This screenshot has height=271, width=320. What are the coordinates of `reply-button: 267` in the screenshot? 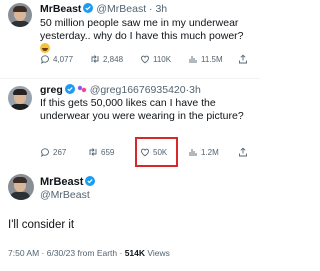 It's located at (53, 152).